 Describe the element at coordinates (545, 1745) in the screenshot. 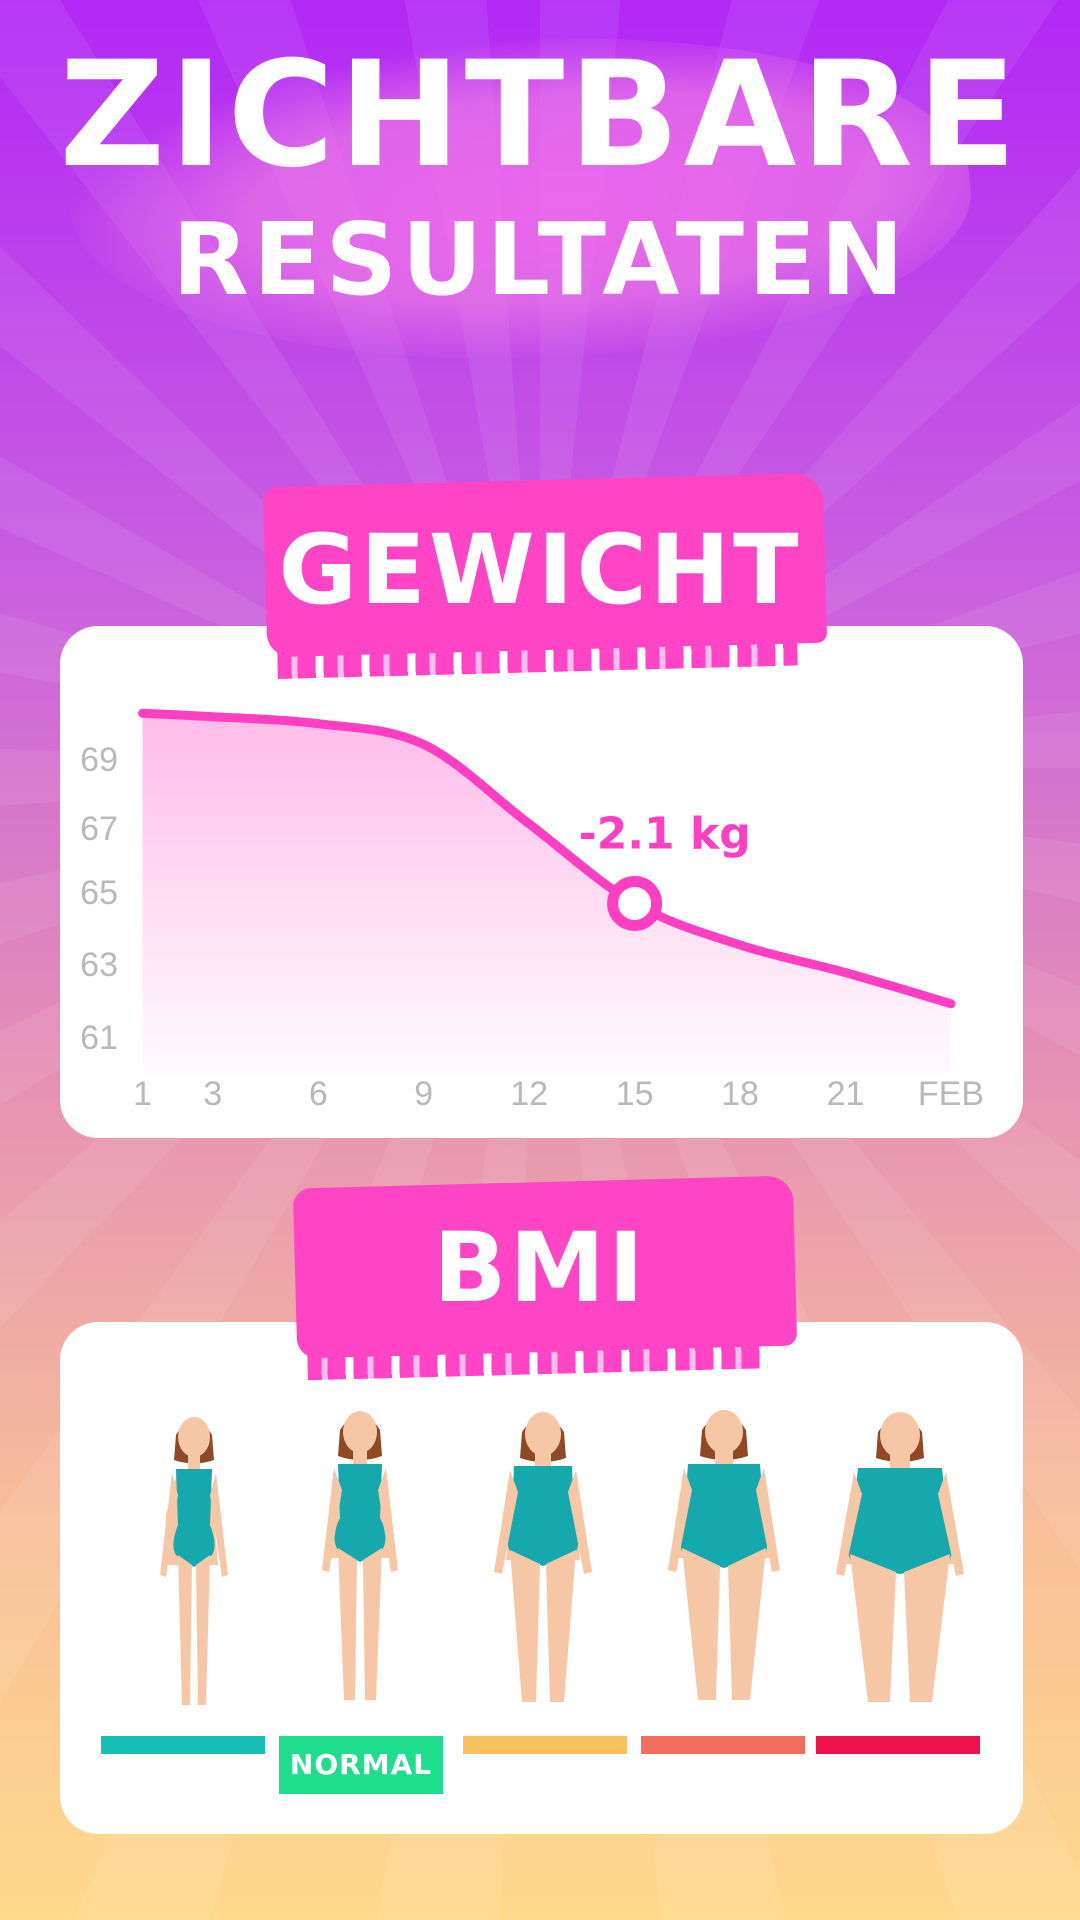

I see `bmi-scale-overweight` at that location.